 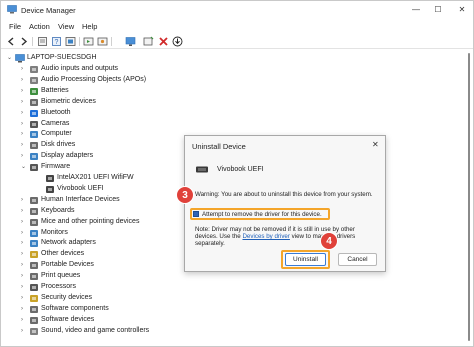 I want to click on tree-item-label: Print queues, so click(x=61, y=276).